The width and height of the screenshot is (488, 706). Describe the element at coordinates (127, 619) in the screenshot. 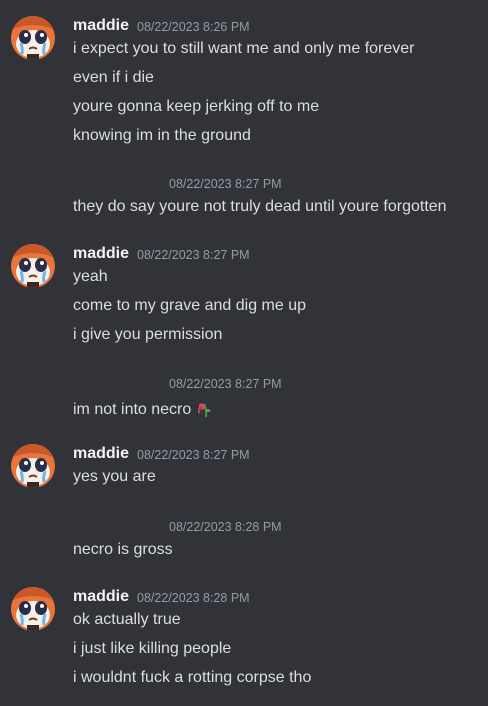

I see `message-text: ok actually true` at that location.